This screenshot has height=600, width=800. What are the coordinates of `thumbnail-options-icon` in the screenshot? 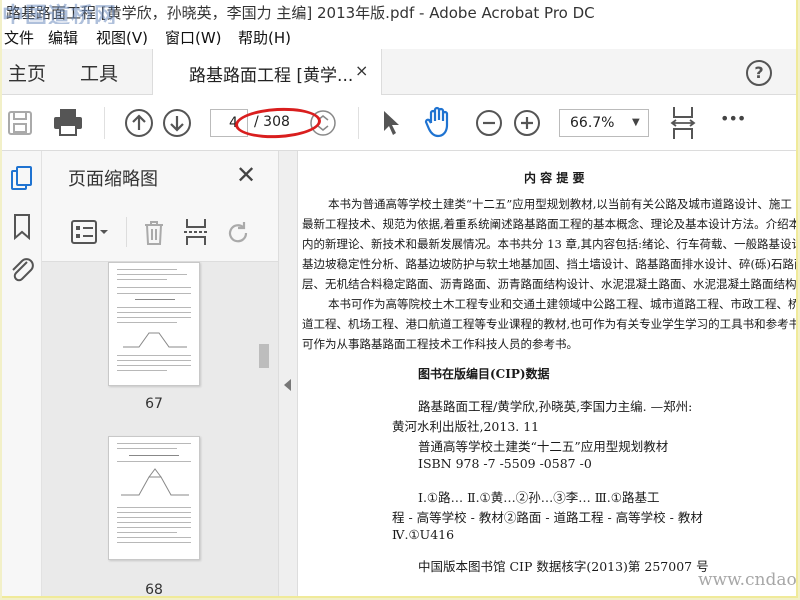 It's located at (90, 232).